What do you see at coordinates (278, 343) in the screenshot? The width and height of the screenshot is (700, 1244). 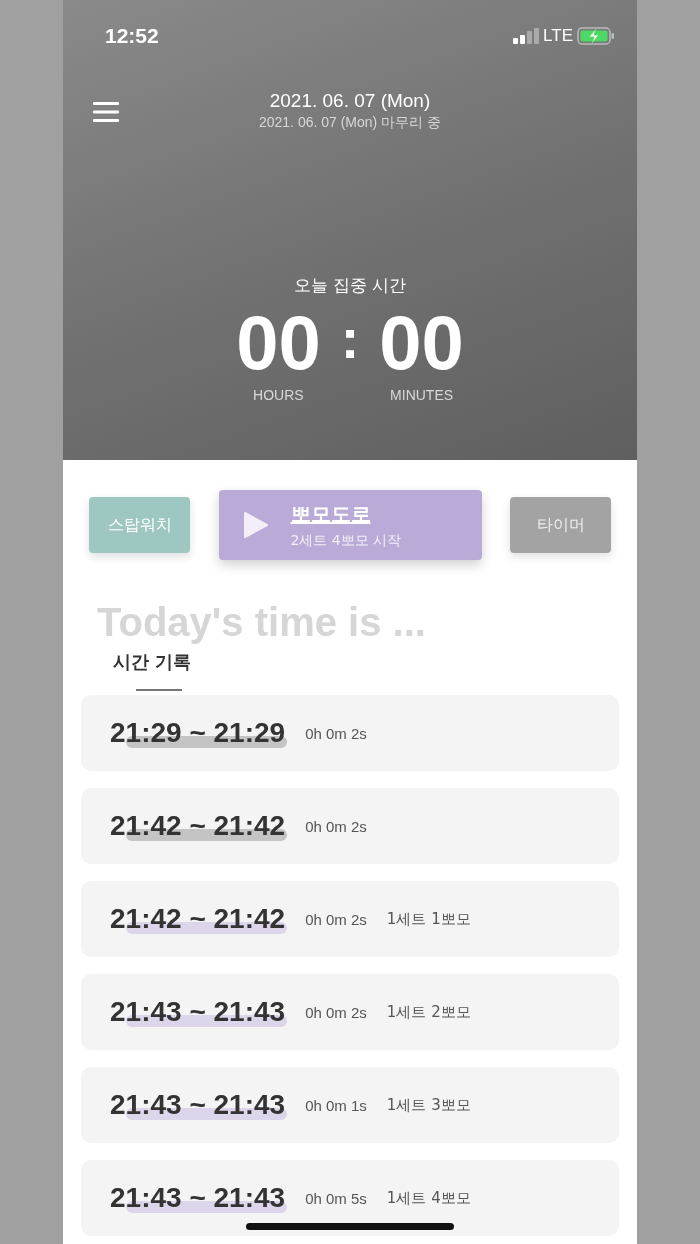 I see `hours-value: 00` at bounding box center [278, 343].